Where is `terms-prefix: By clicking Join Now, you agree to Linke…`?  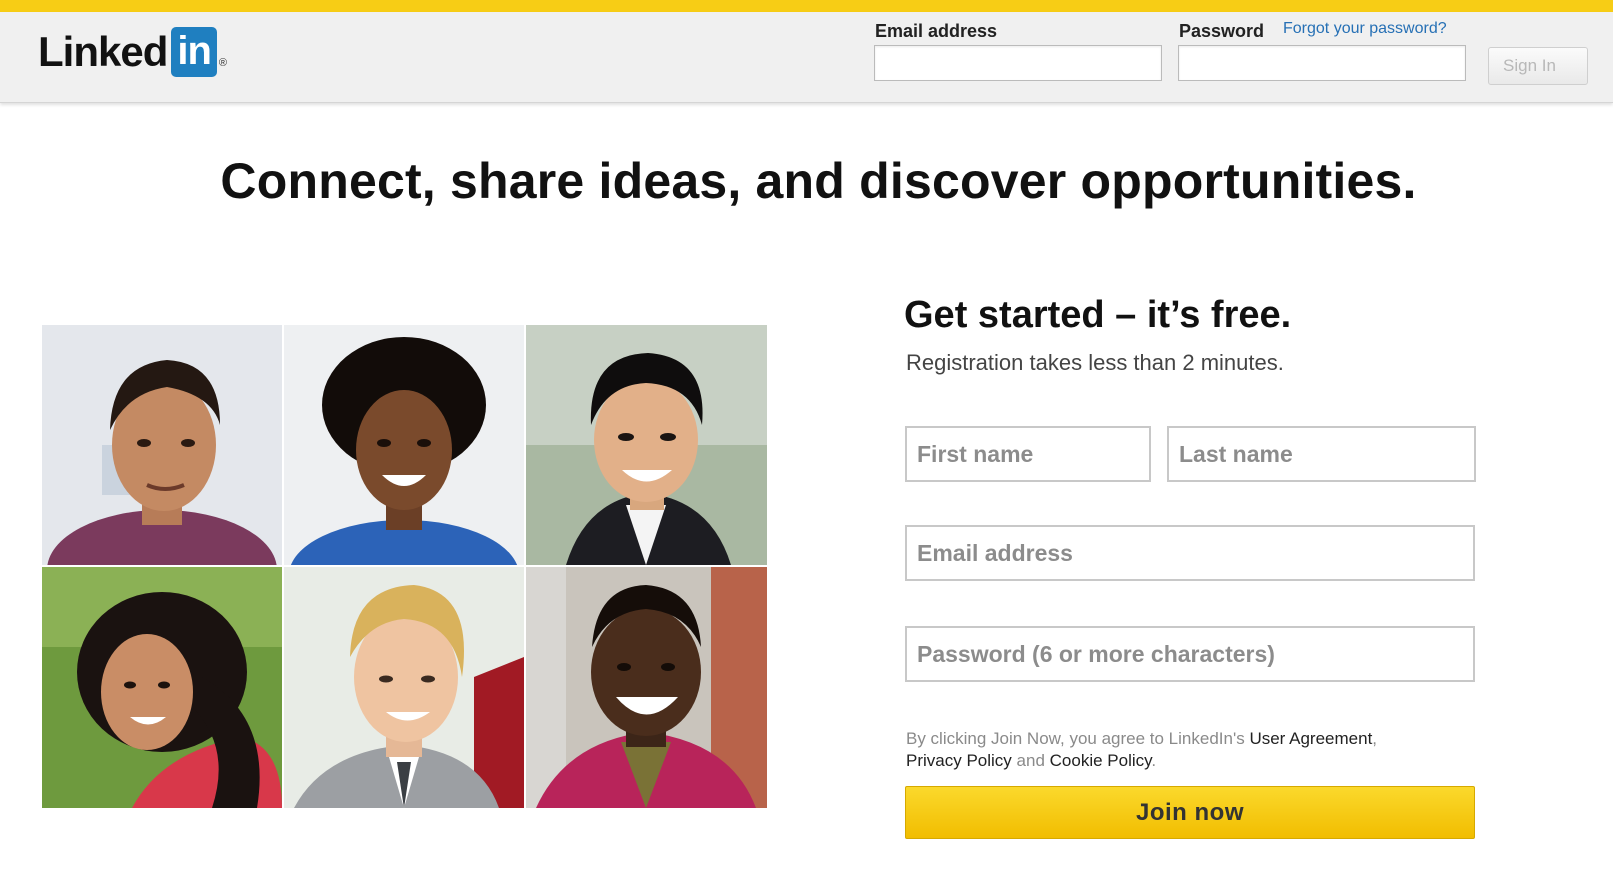
terms-prefix: By clicking Join Now, you agree to Linke… is located at coordinates (1075, 738).